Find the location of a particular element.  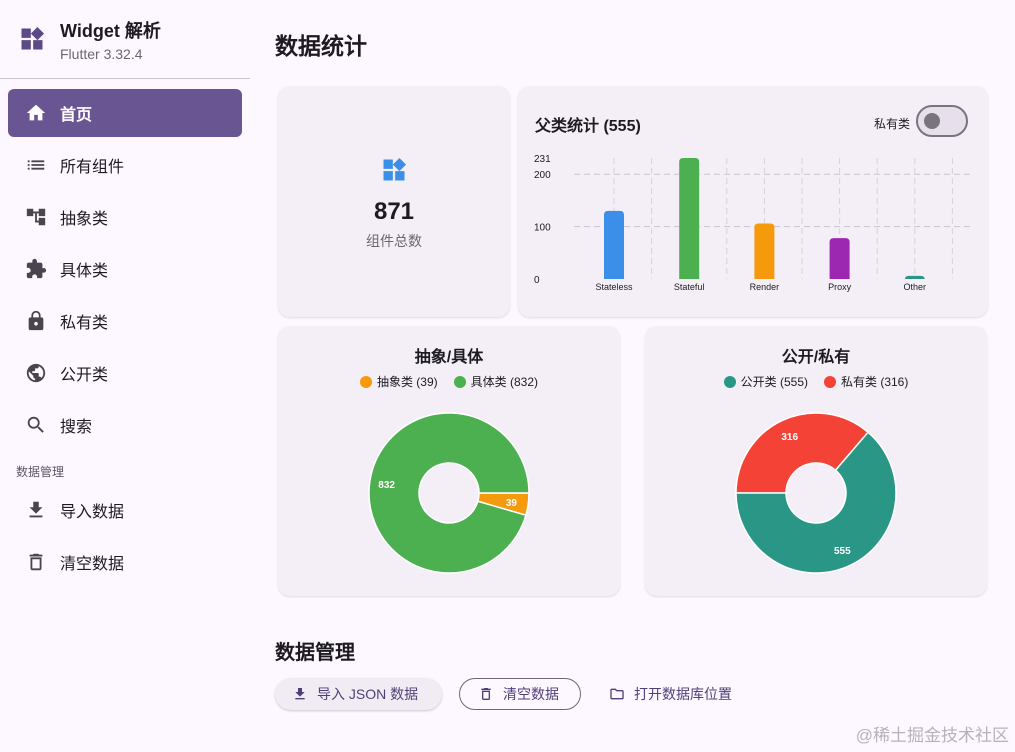

nav-item-label: 导入数据 is located at coordinates (92, 512).